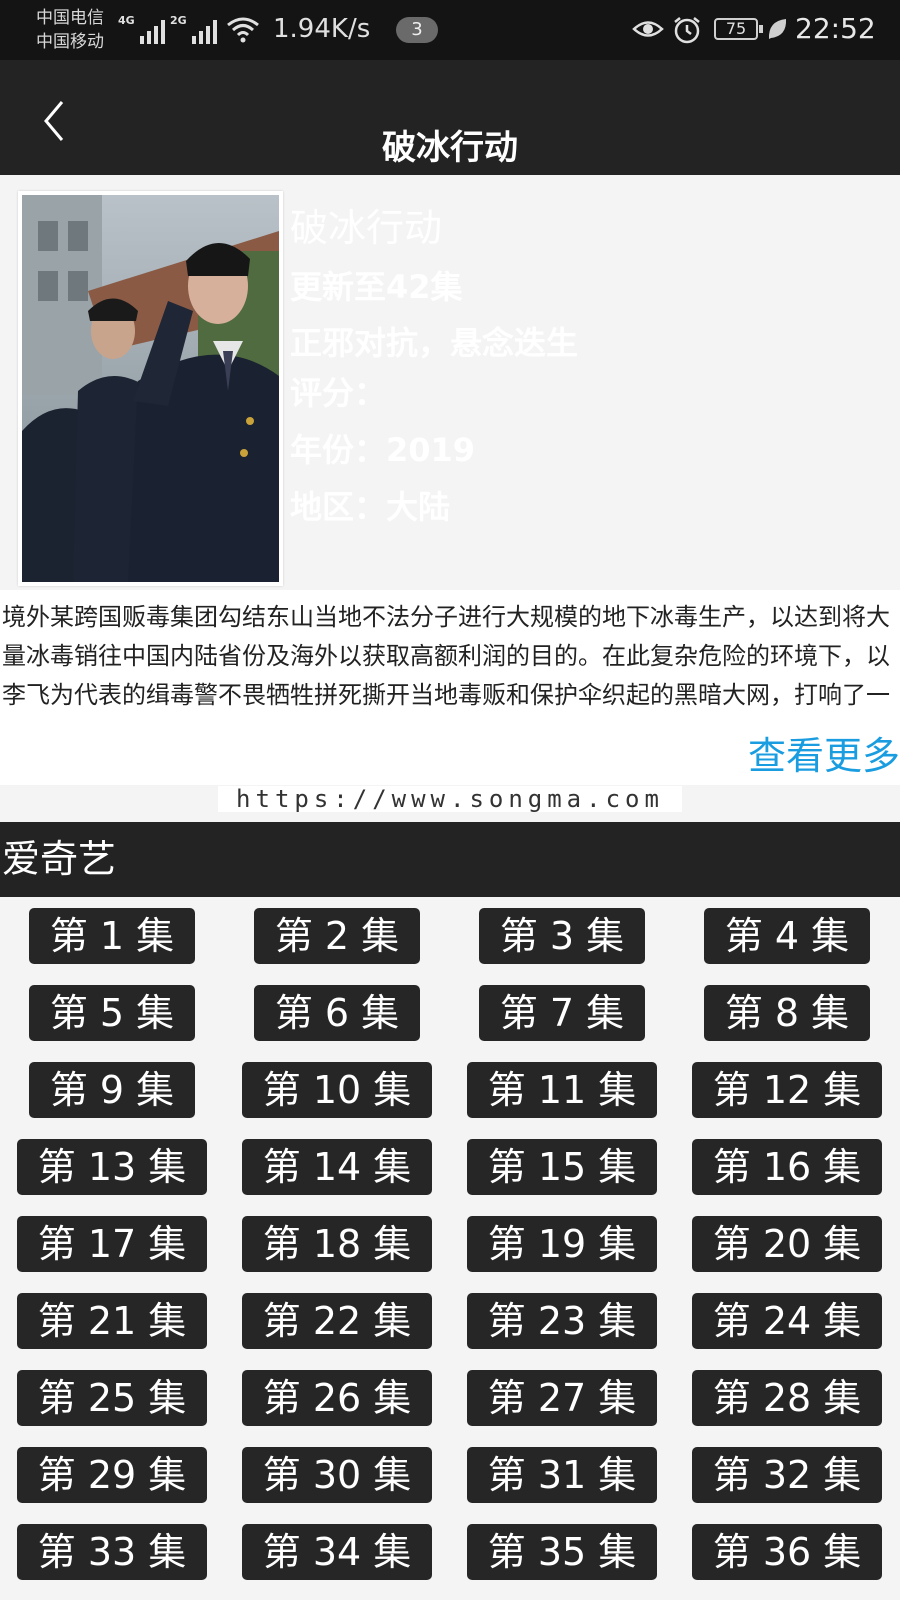 Image resolution: width=900 pixels, height=1600 pixels. I want to click on episode-button: 第 30 集, so click(337, 1475).